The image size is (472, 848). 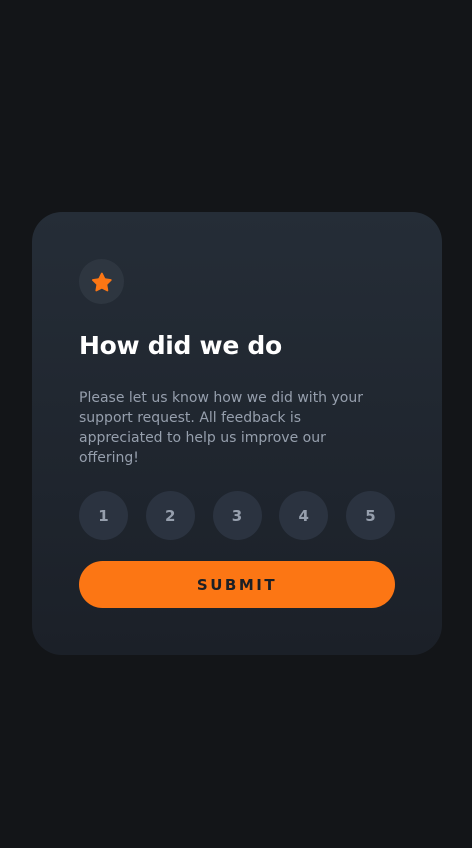 I want to click on rating-button-3: 3, so click(x=237, y=515).